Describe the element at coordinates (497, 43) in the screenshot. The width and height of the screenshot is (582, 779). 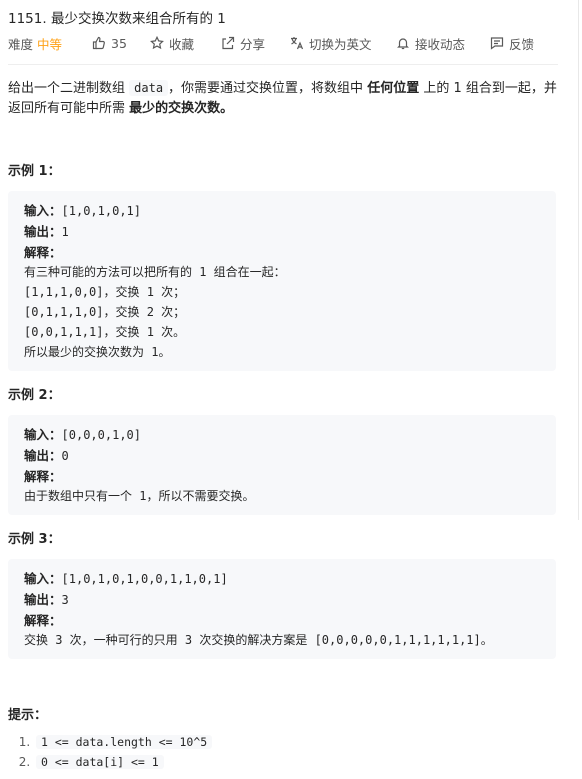
I see `comment-icon` at that location.